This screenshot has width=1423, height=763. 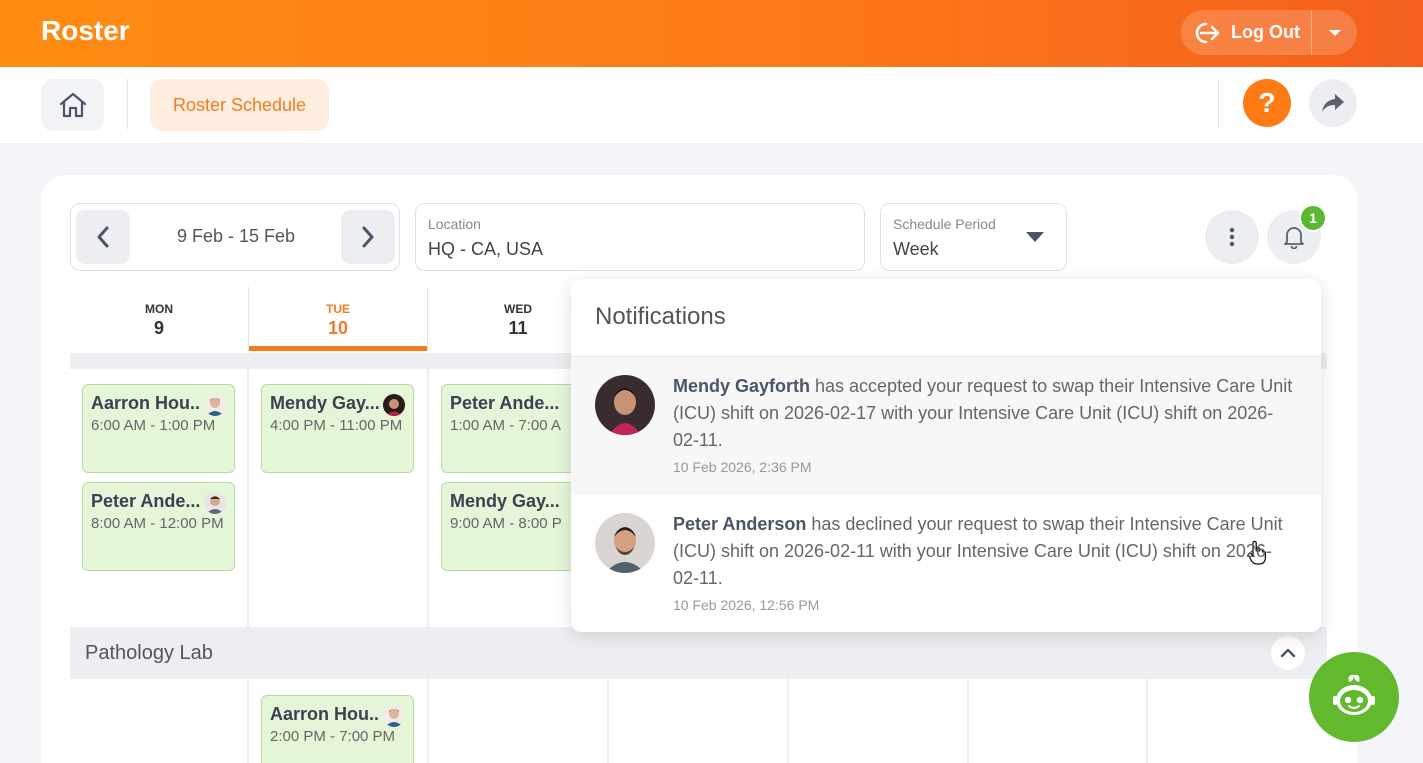 I want to click on logout-icon, so click(x=1207, y=32).